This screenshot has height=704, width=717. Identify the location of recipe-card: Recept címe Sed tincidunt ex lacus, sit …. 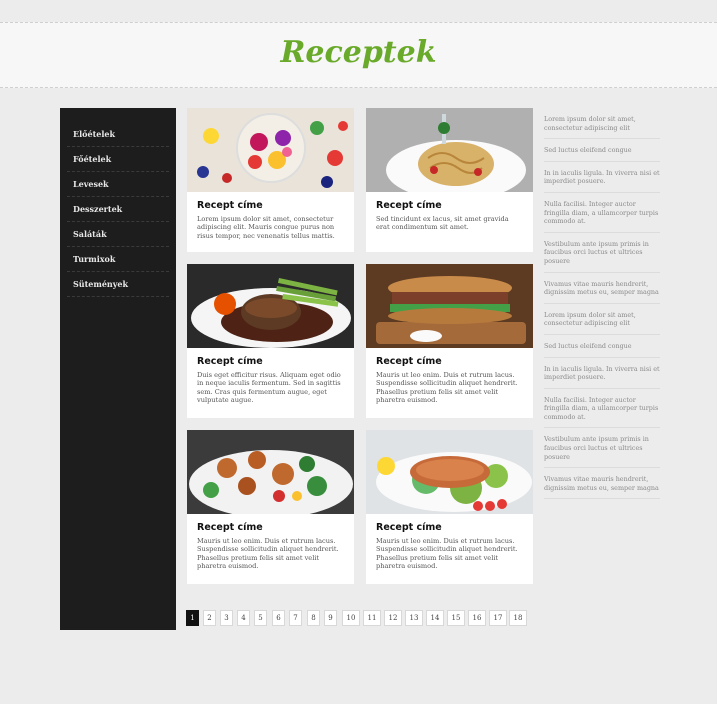
(449, 180).